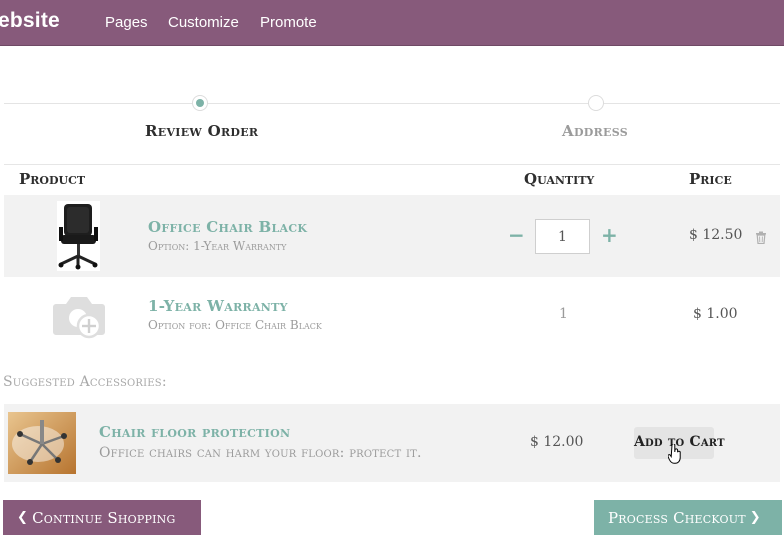 This screenshot has height=549, width=784. What do you see at coordinates (288, 22) in the screenshot?
I see `menu-promote: Promote` at bounding box center [288, 22].